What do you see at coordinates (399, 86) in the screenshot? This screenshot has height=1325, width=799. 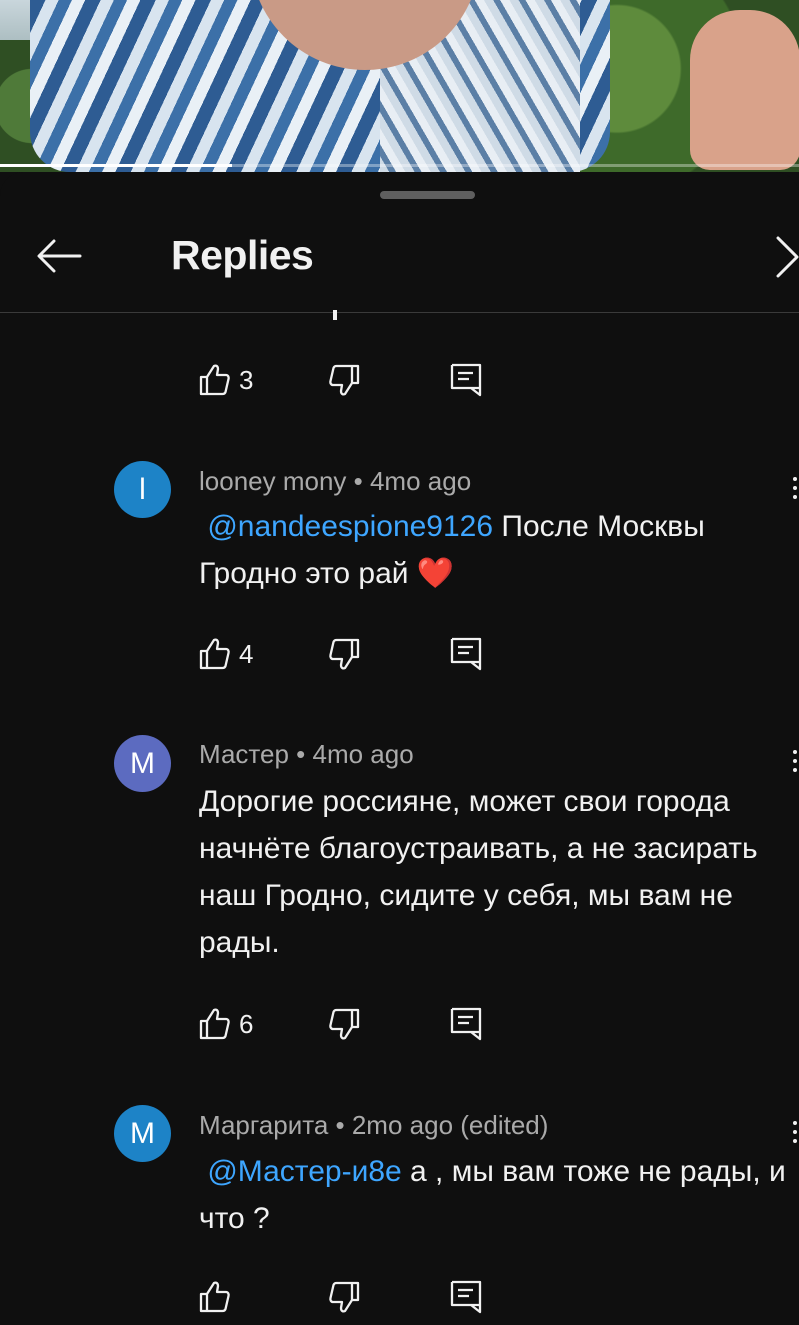 I see `video-player` at bounding box center [399, 86].